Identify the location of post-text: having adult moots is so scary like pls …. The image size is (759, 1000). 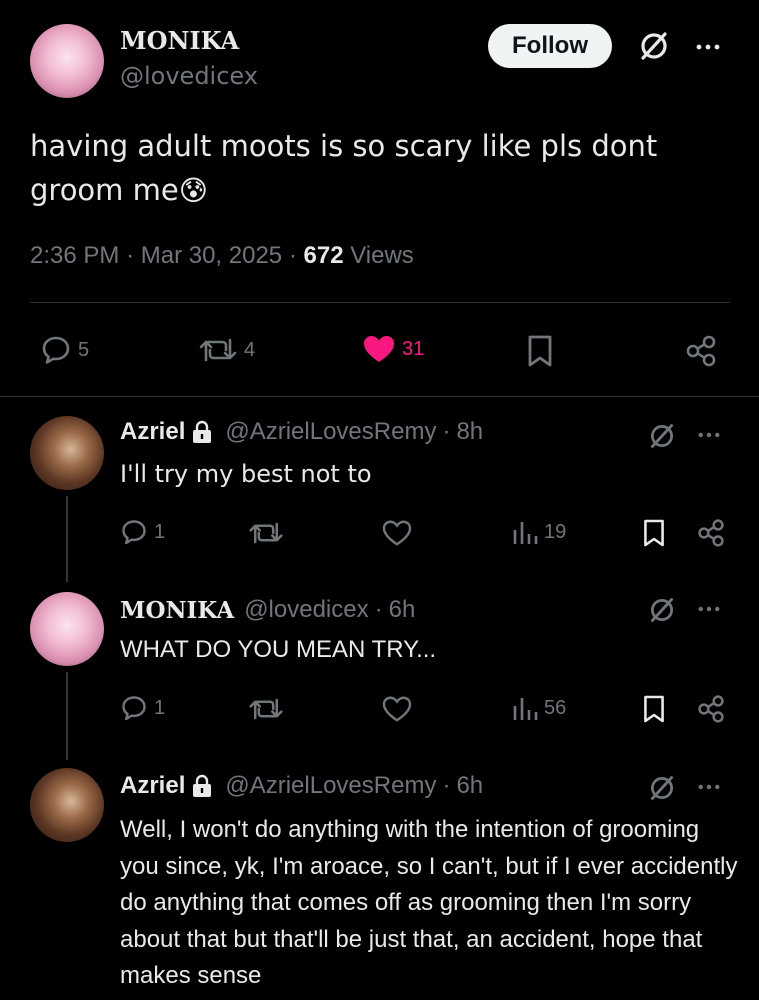
(350, 168).